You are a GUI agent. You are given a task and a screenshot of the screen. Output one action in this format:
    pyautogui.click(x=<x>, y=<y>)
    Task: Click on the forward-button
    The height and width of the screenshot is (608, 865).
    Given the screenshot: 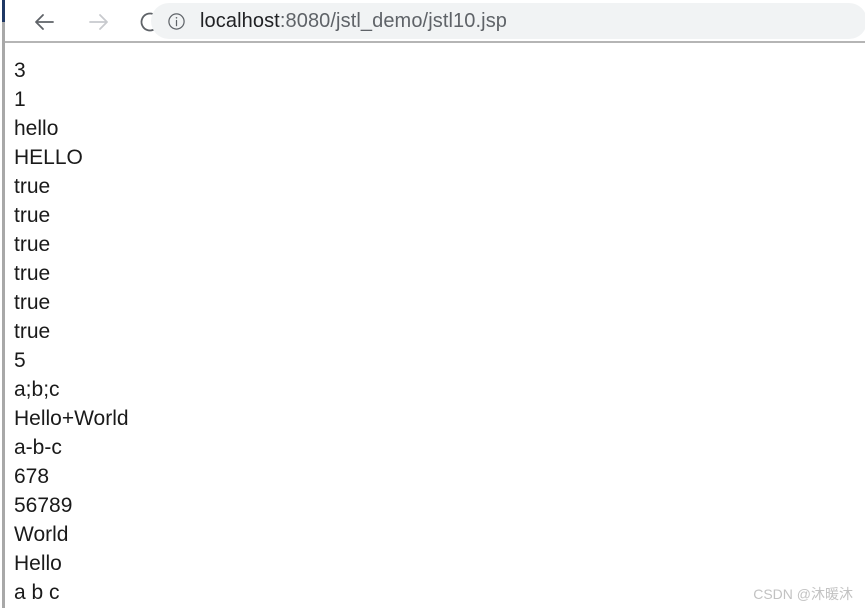 What is the action you would take?
    pyautogui.click(x=98, y=22)
    